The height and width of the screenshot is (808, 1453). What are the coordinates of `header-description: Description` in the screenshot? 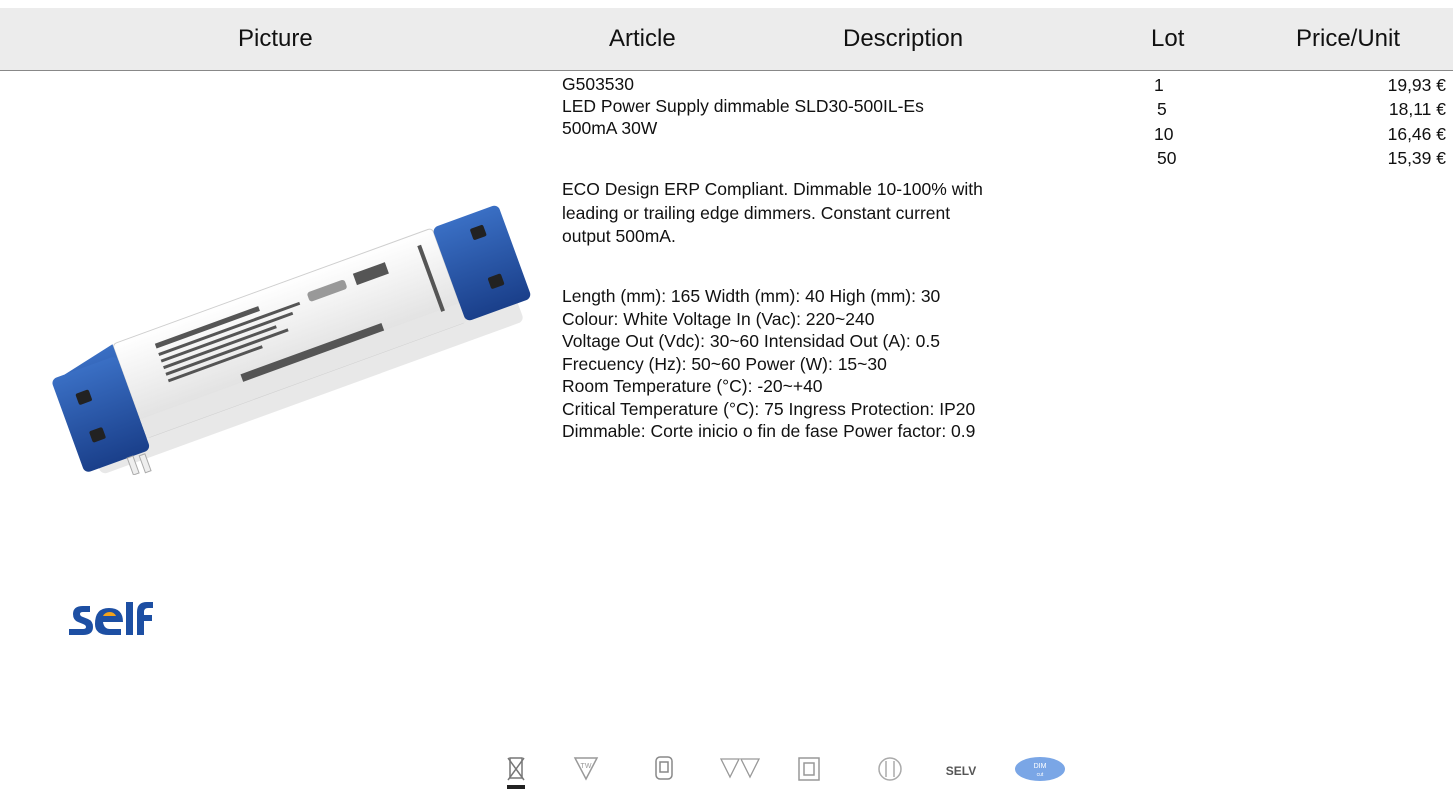 It's located at (903, 38).